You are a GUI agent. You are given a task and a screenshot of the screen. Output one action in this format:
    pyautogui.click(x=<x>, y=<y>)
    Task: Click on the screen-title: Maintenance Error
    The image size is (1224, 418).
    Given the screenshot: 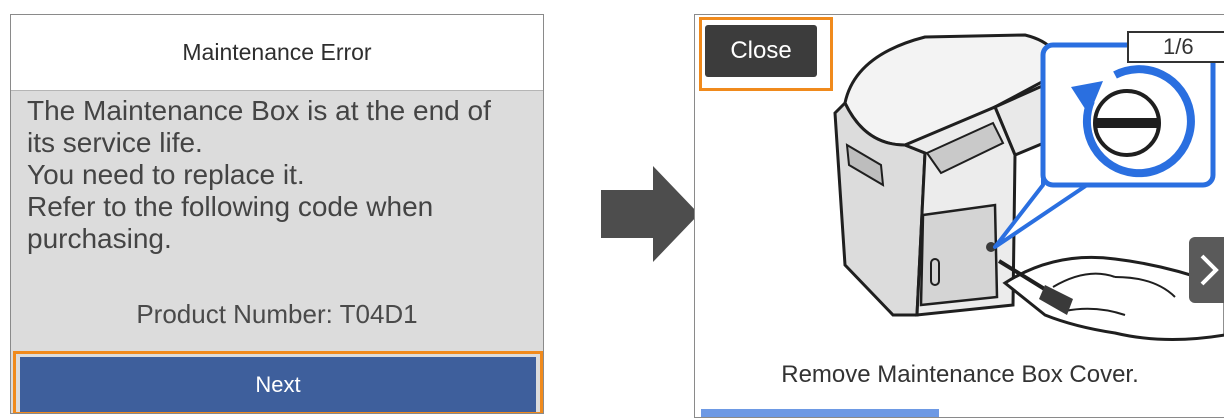 What is the action you would take?
    pyautogui.click(x=277, y=53)
    